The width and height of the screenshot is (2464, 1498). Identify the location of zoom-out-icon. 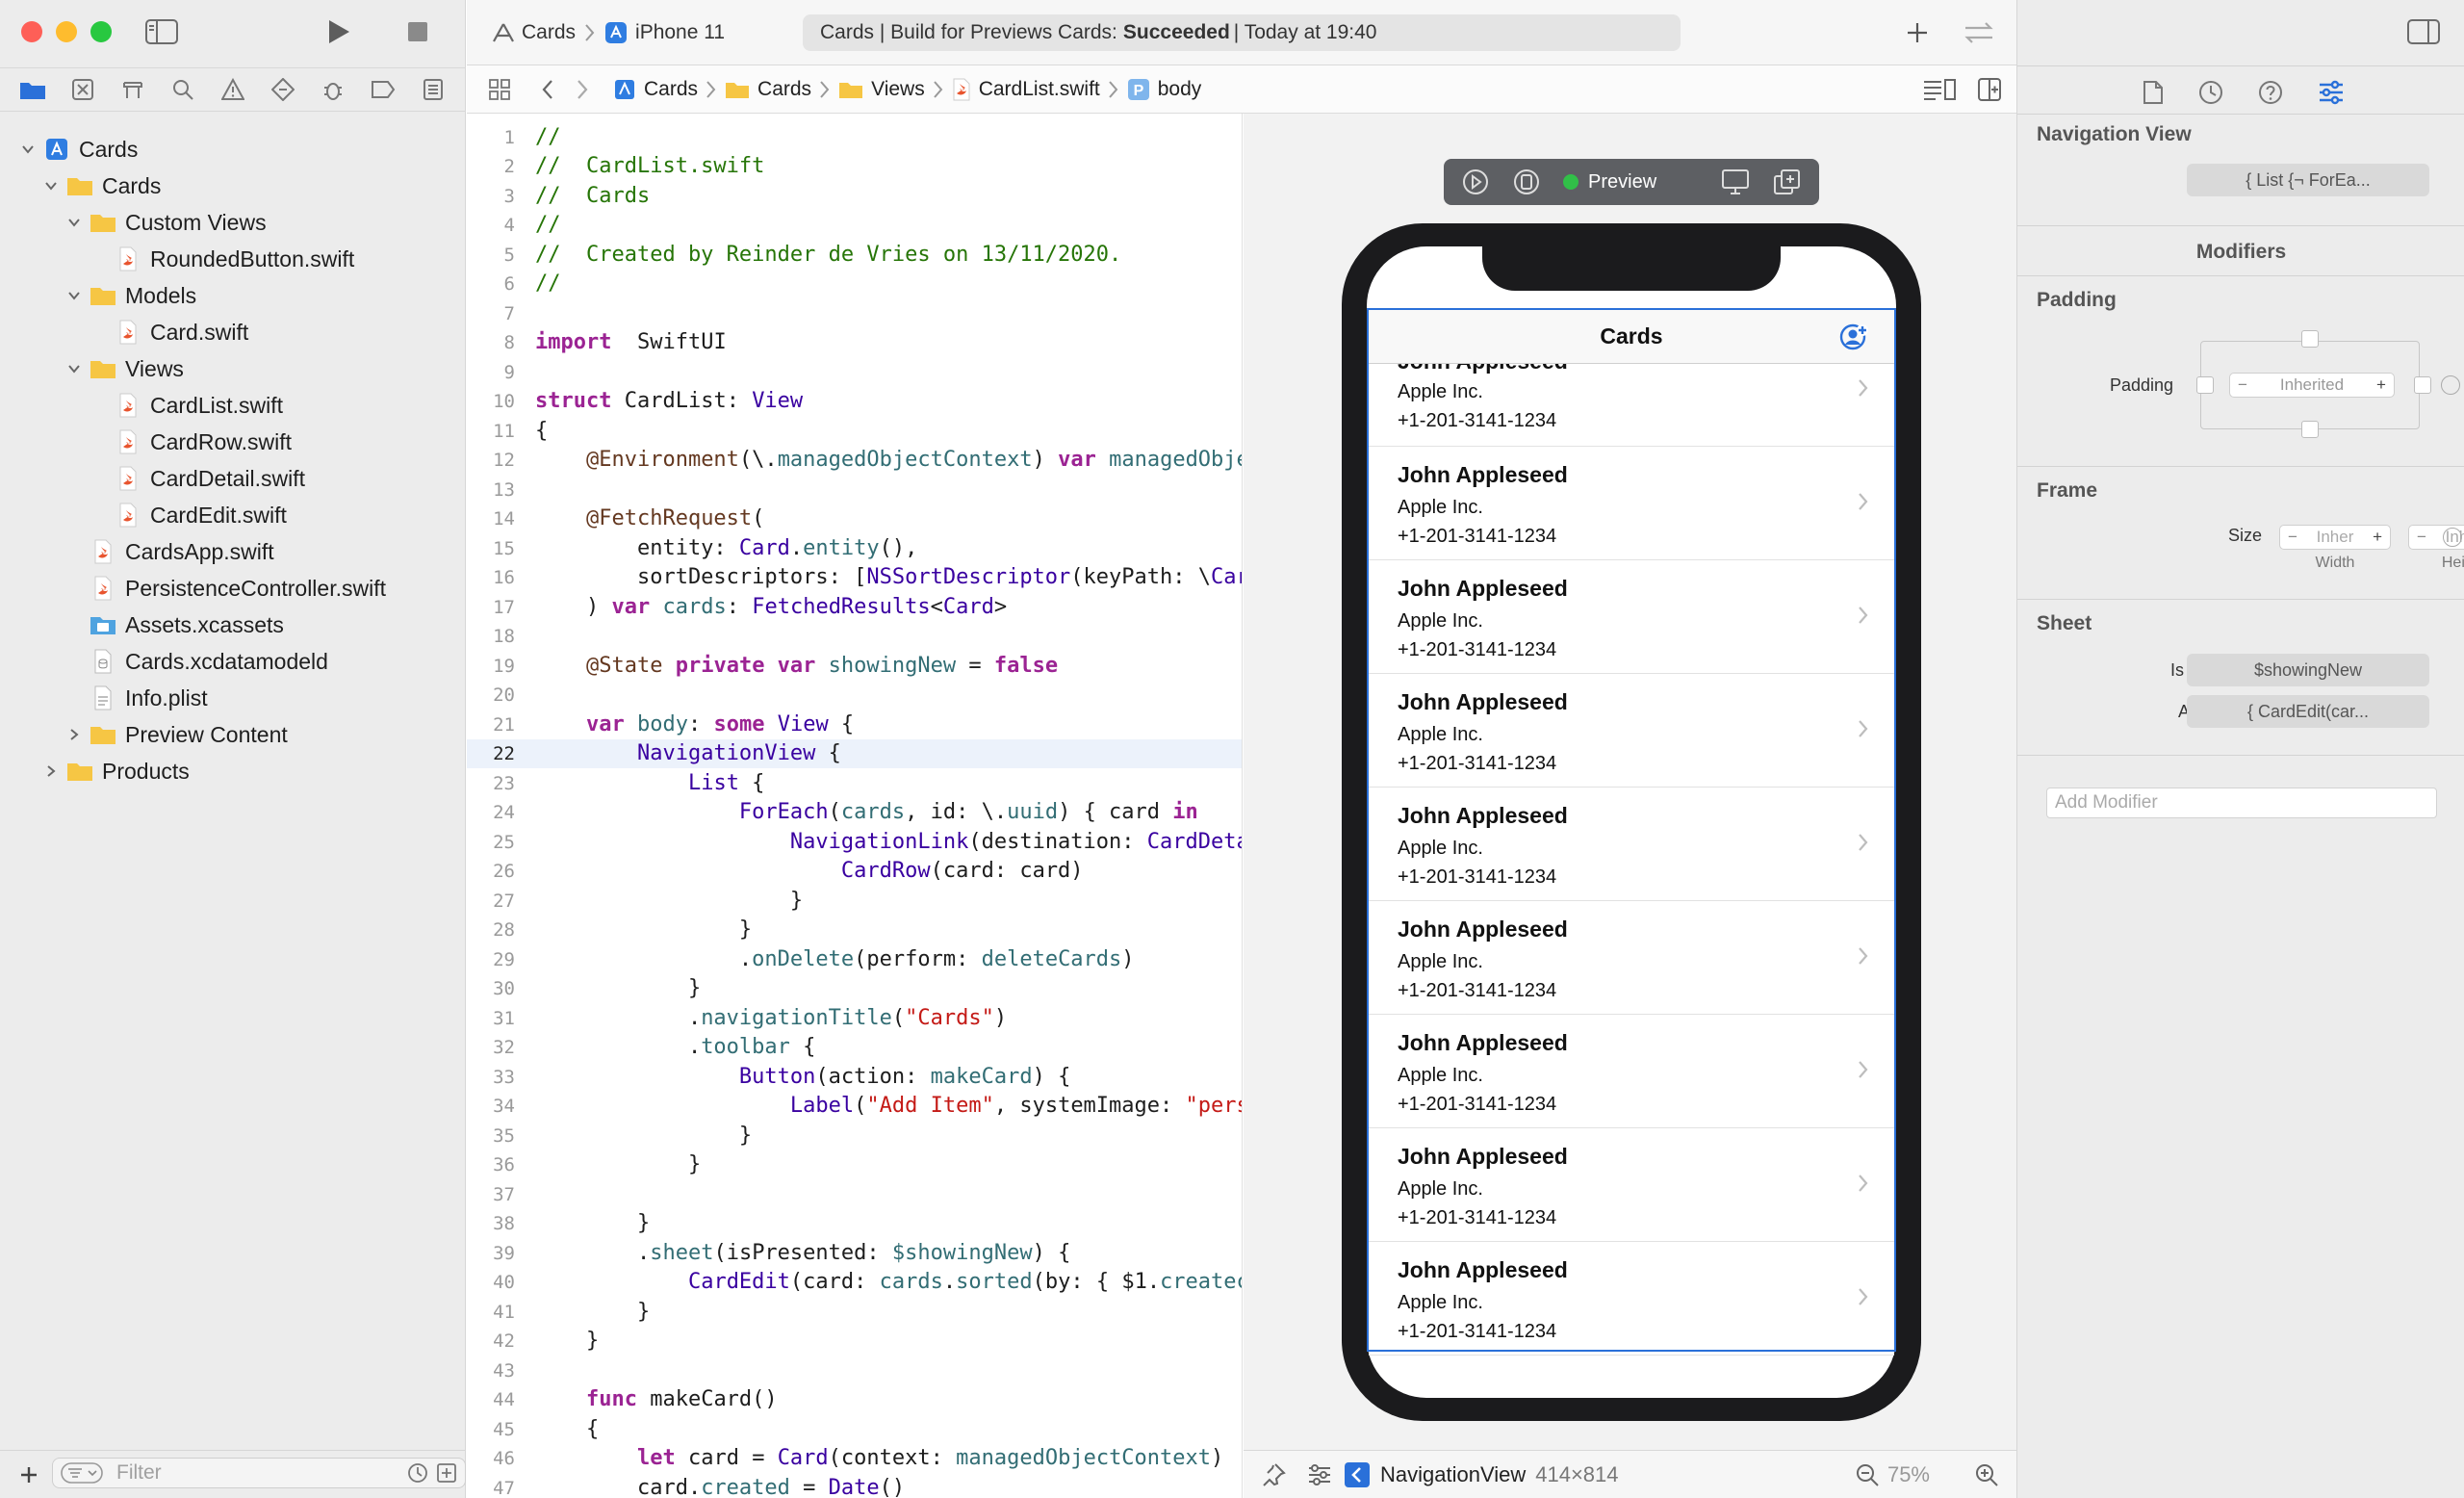
(1867, 1474).